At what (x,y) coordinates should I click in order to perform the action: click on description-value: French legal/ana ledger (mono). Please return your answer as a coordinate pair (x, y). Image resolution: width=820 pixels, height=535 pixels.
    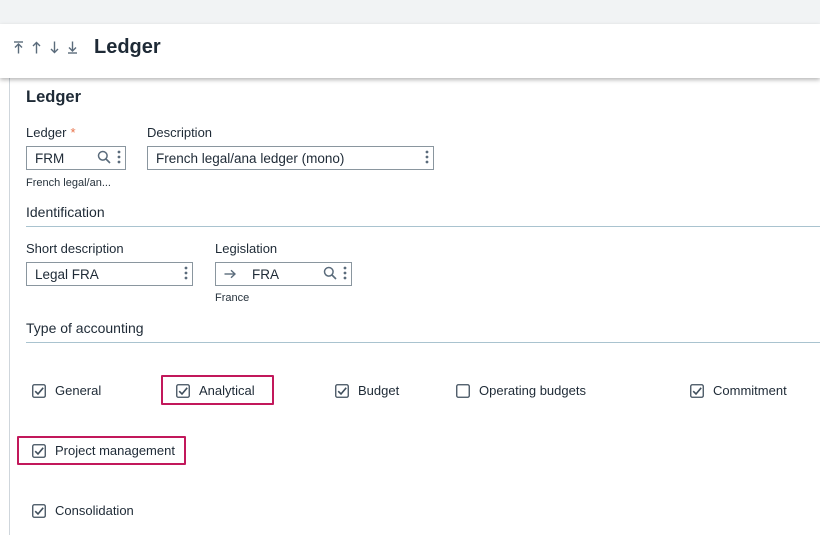
    Looking at the image, I should click on (246, 158).